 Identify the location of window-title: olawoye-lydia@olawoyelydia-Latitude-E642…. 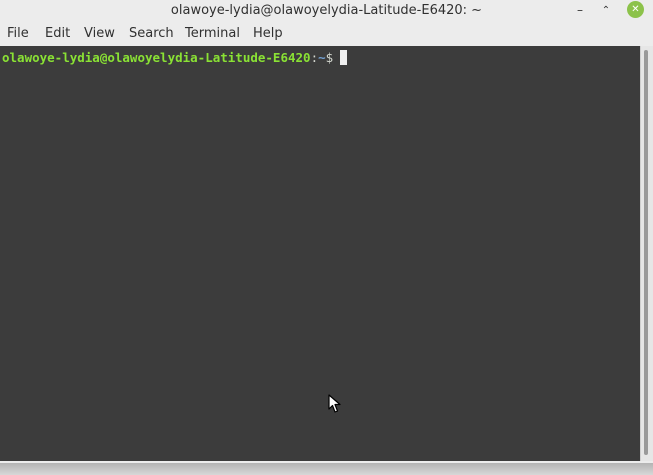
(326, 10).